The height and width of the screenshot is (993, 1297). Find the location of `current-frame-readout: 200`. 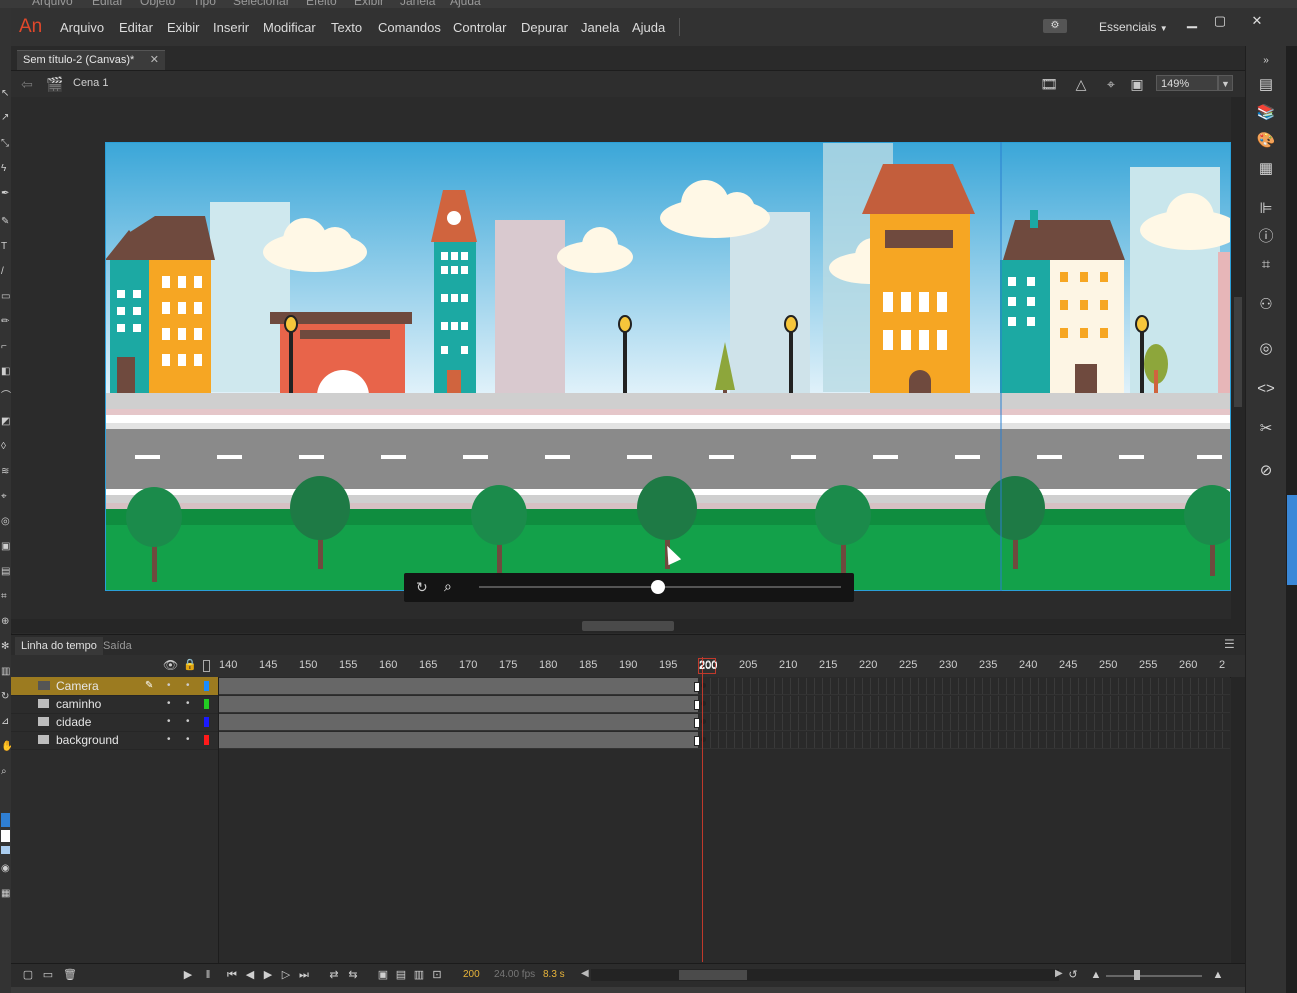

current-frame-readout: 200 is located at coordinates (471, 974).